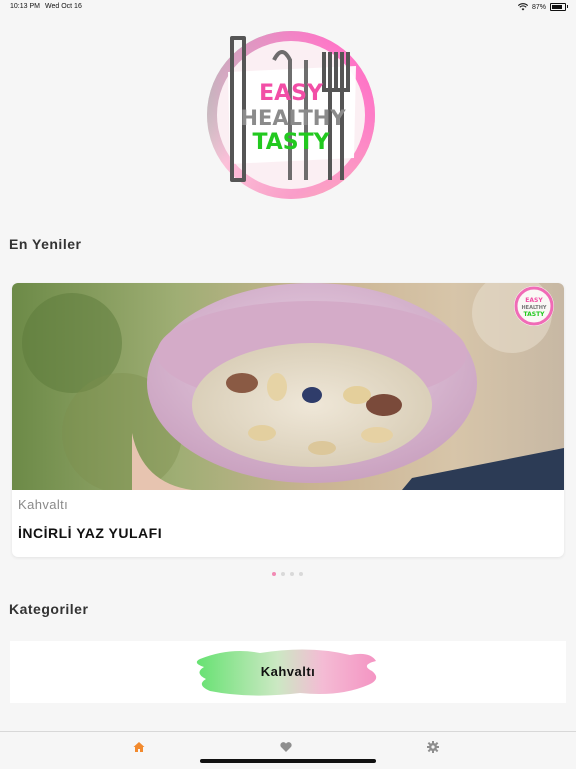 The image size is (576, 769). What do you see at coordinates (25, 6) in the screenshot?
I see `status-time: 10:13 PM` at bounding box center [25, 6].